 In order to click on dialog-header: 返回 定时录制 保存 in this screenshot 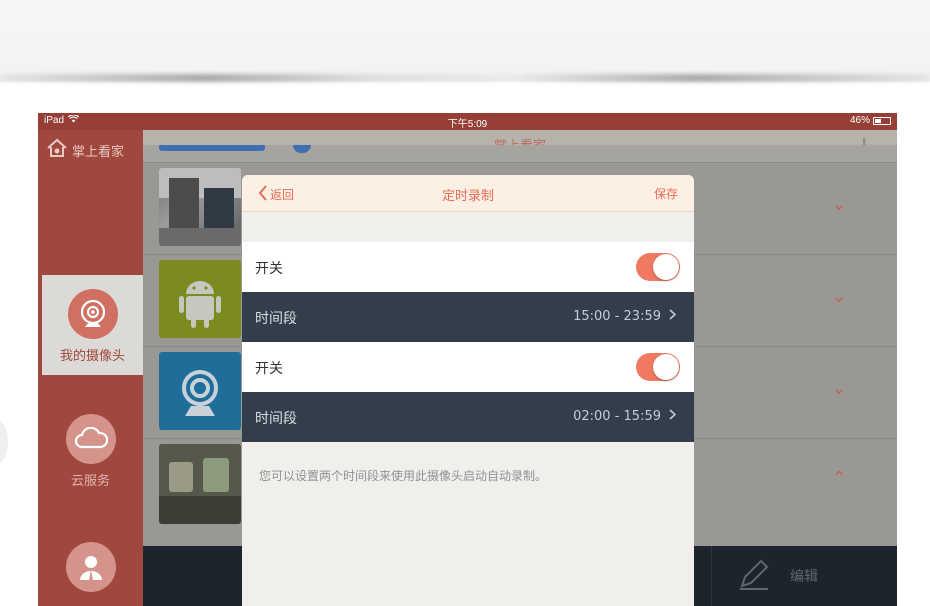, I will do `click(468, 193)`.